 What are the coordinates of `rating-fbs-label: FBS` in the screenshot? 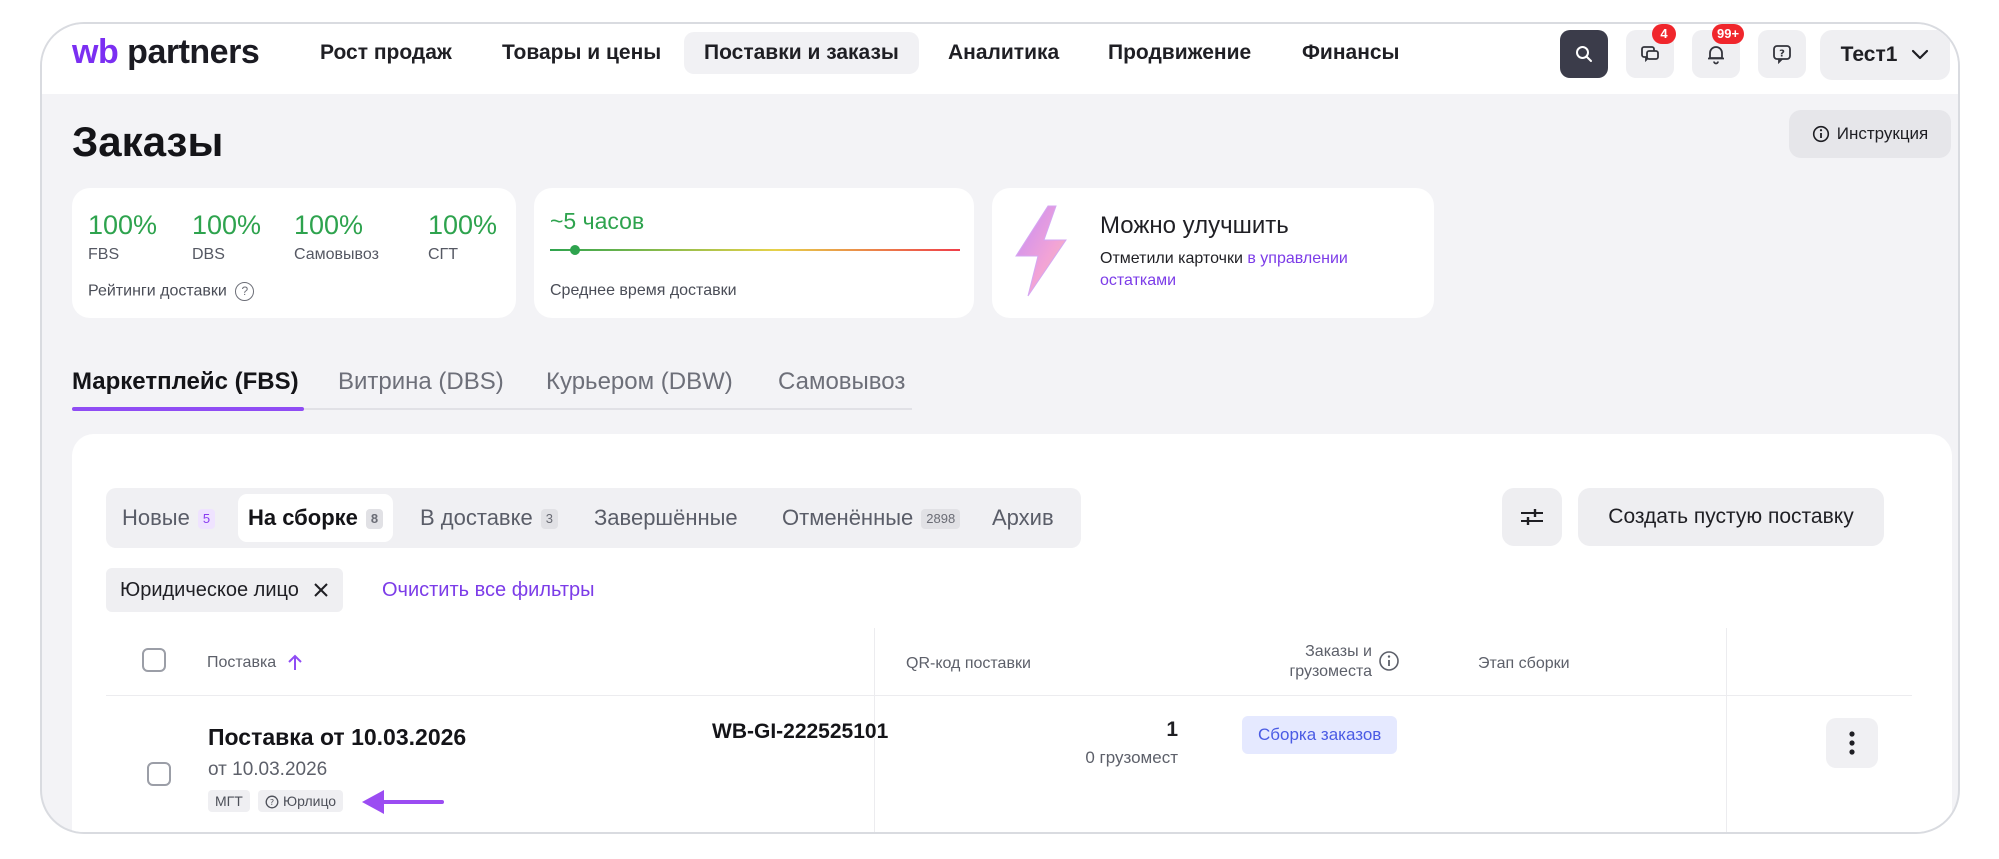 It's located at (104, 254).